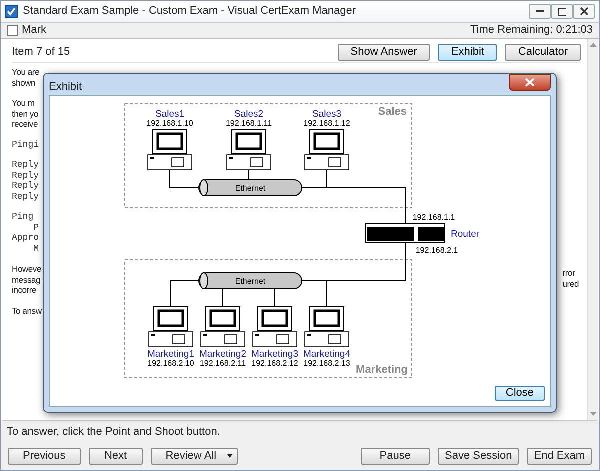 This screenshot has height=471, width=600. What do you see at coordinates (23, 217) in the screenshot?
I see `question-text: Ping` at bounding box center [23, 217].